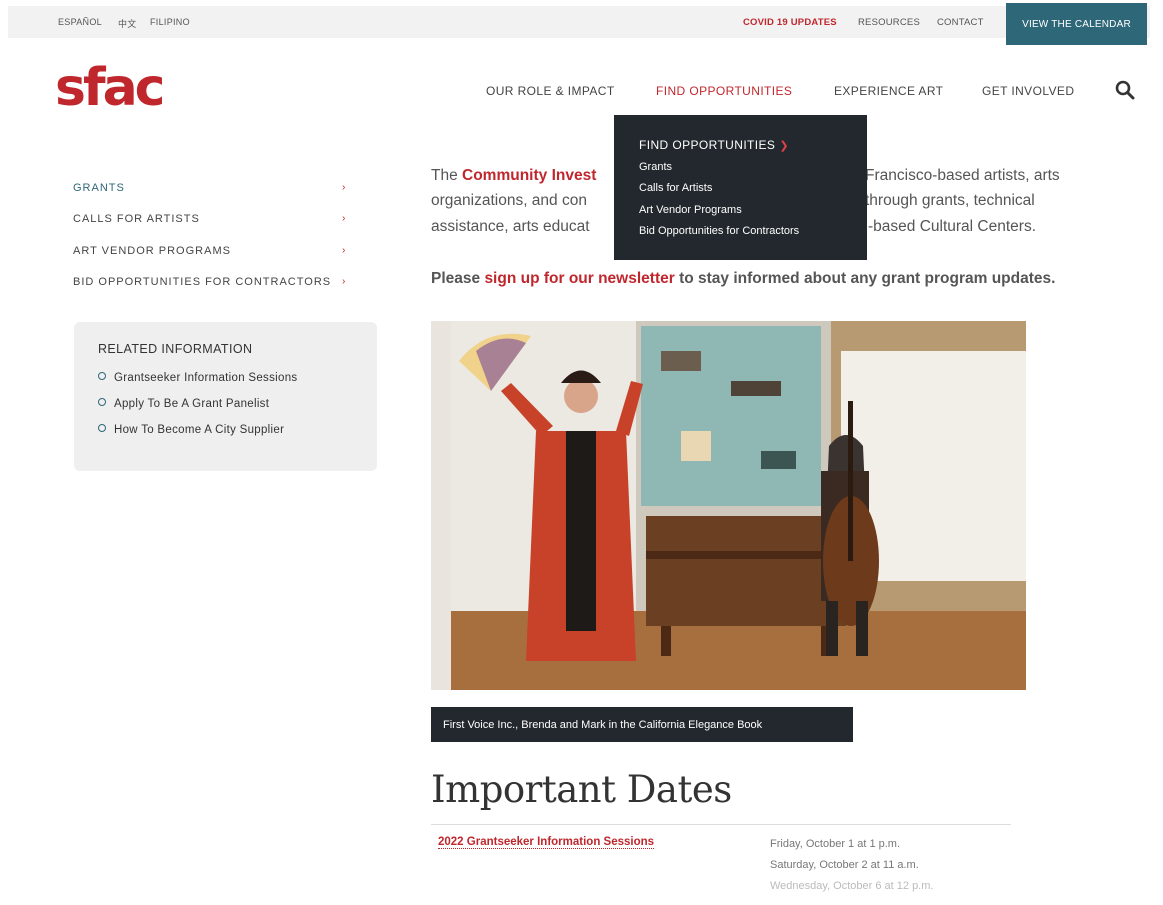 This screenshot has width=1163, height=905. What do you see at coordinates (581, 789) in the screenshot?
I see `important-dates-heading: Important Dates` at bounding box center [581, 789].